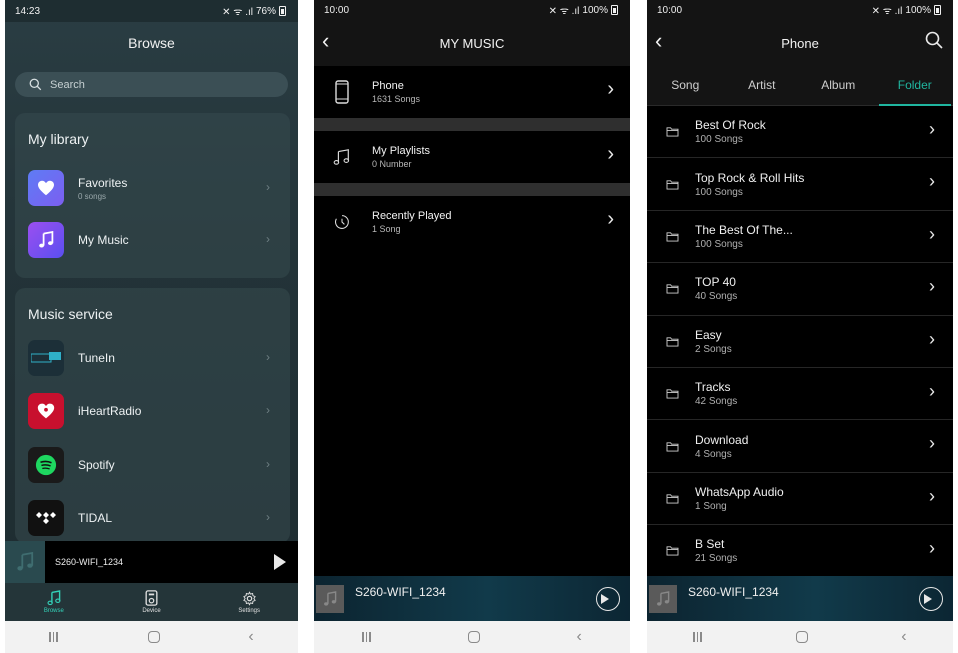 The height and width of the screenshot is (653, 958). I want to click on divider, so click(472, 189).